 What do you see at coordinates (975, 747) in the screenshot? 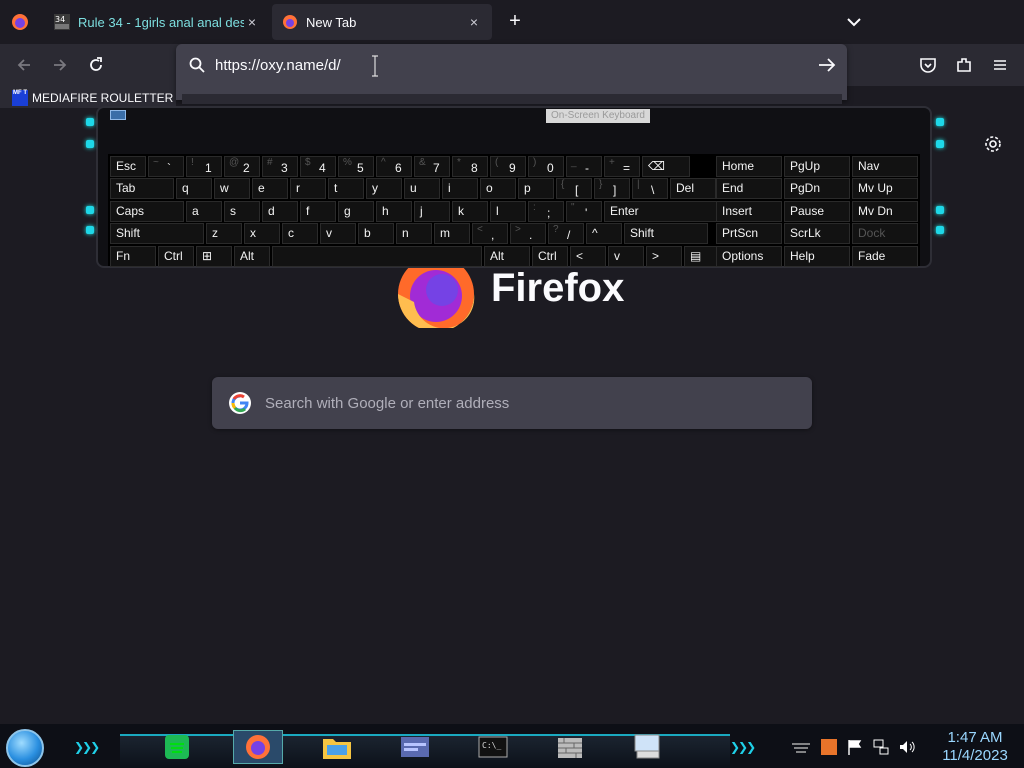
I see `clock: 1:47 AM 11/4/2023` at bounding box center [975, 747].